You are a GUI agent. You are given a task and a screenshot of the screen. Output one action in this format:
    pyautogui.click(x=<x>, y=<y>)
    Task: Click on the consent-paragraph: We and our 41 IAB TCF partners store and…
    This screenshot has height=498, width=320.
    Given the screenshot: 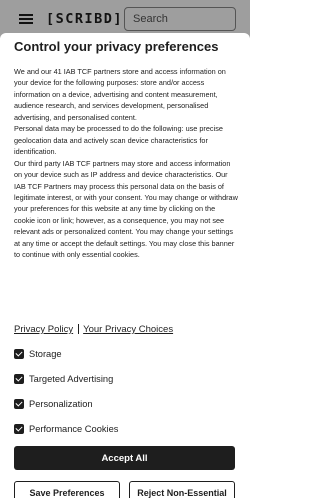 What is the action you would take?
    pyautogui.click(x=120, y=94)
    